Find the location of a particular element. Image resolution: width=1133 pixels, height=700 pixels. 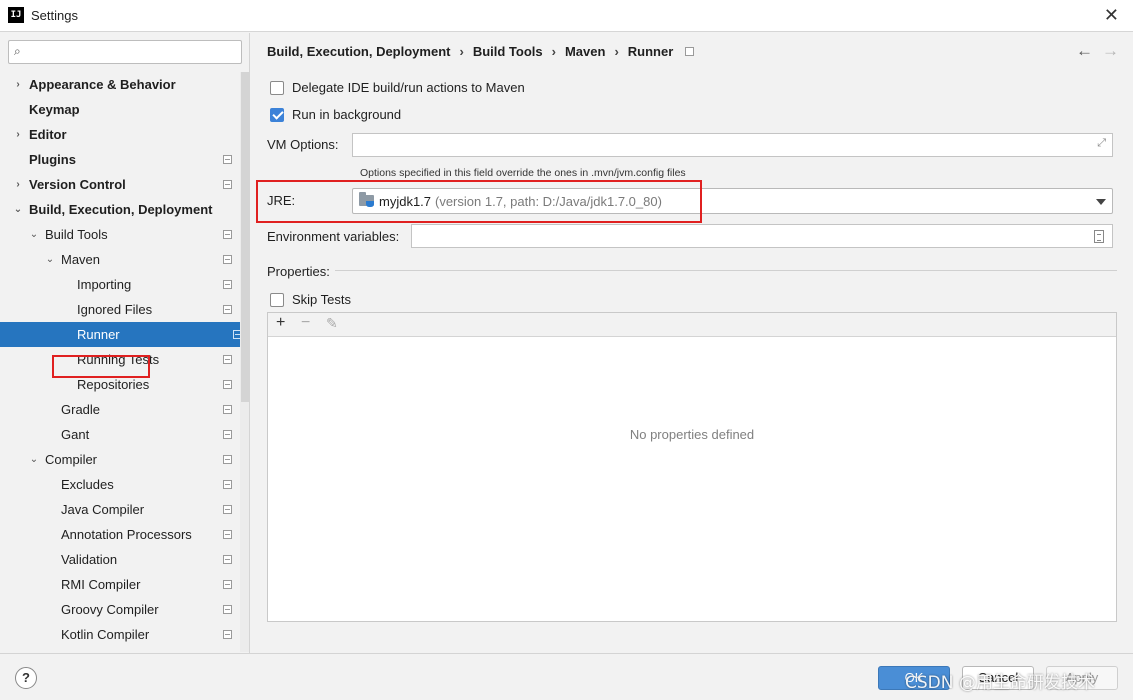

sidebar-item-plugins: Plugins is located at coordinates (120, 159).